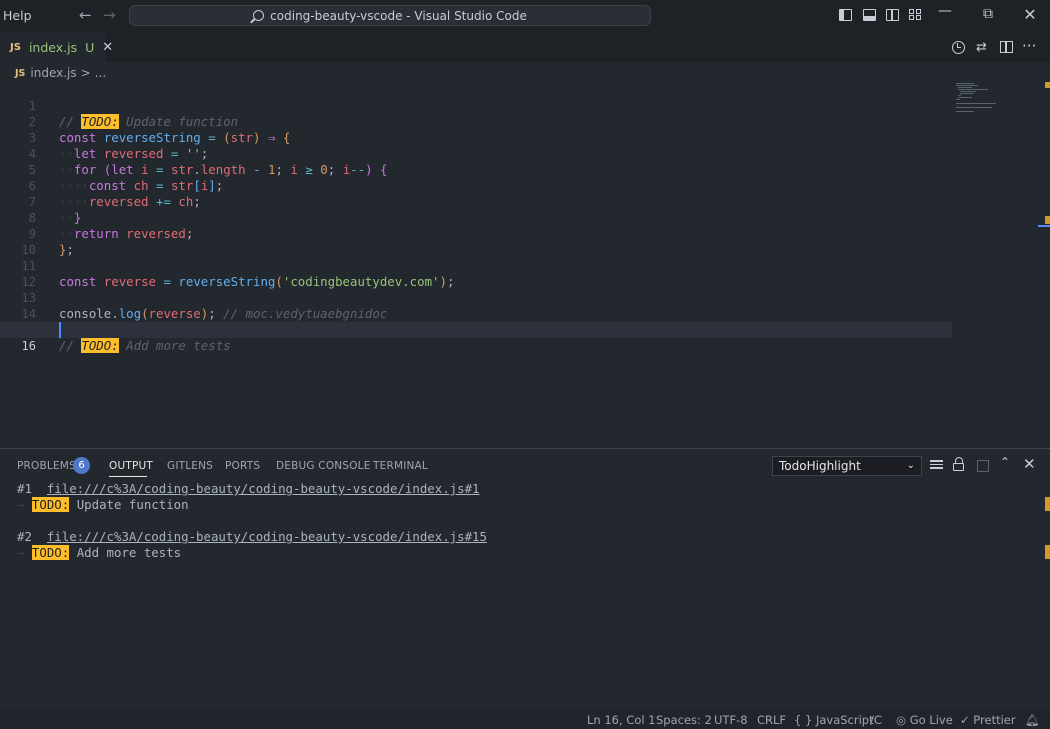 Image resolution: width=1050 pixels, height=729 pixels. I want to click on tab-debug-console: DEBUG CONSOLE, so click(323, 466).